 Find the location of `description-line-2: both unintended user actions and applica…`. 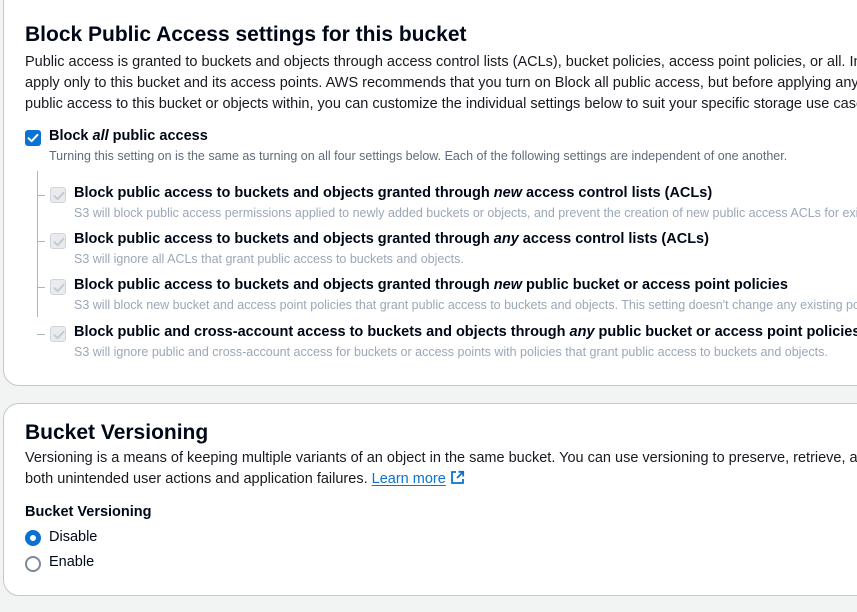

description-line-2: both unintended user actions and applica… is located at coordinates (441, 479).